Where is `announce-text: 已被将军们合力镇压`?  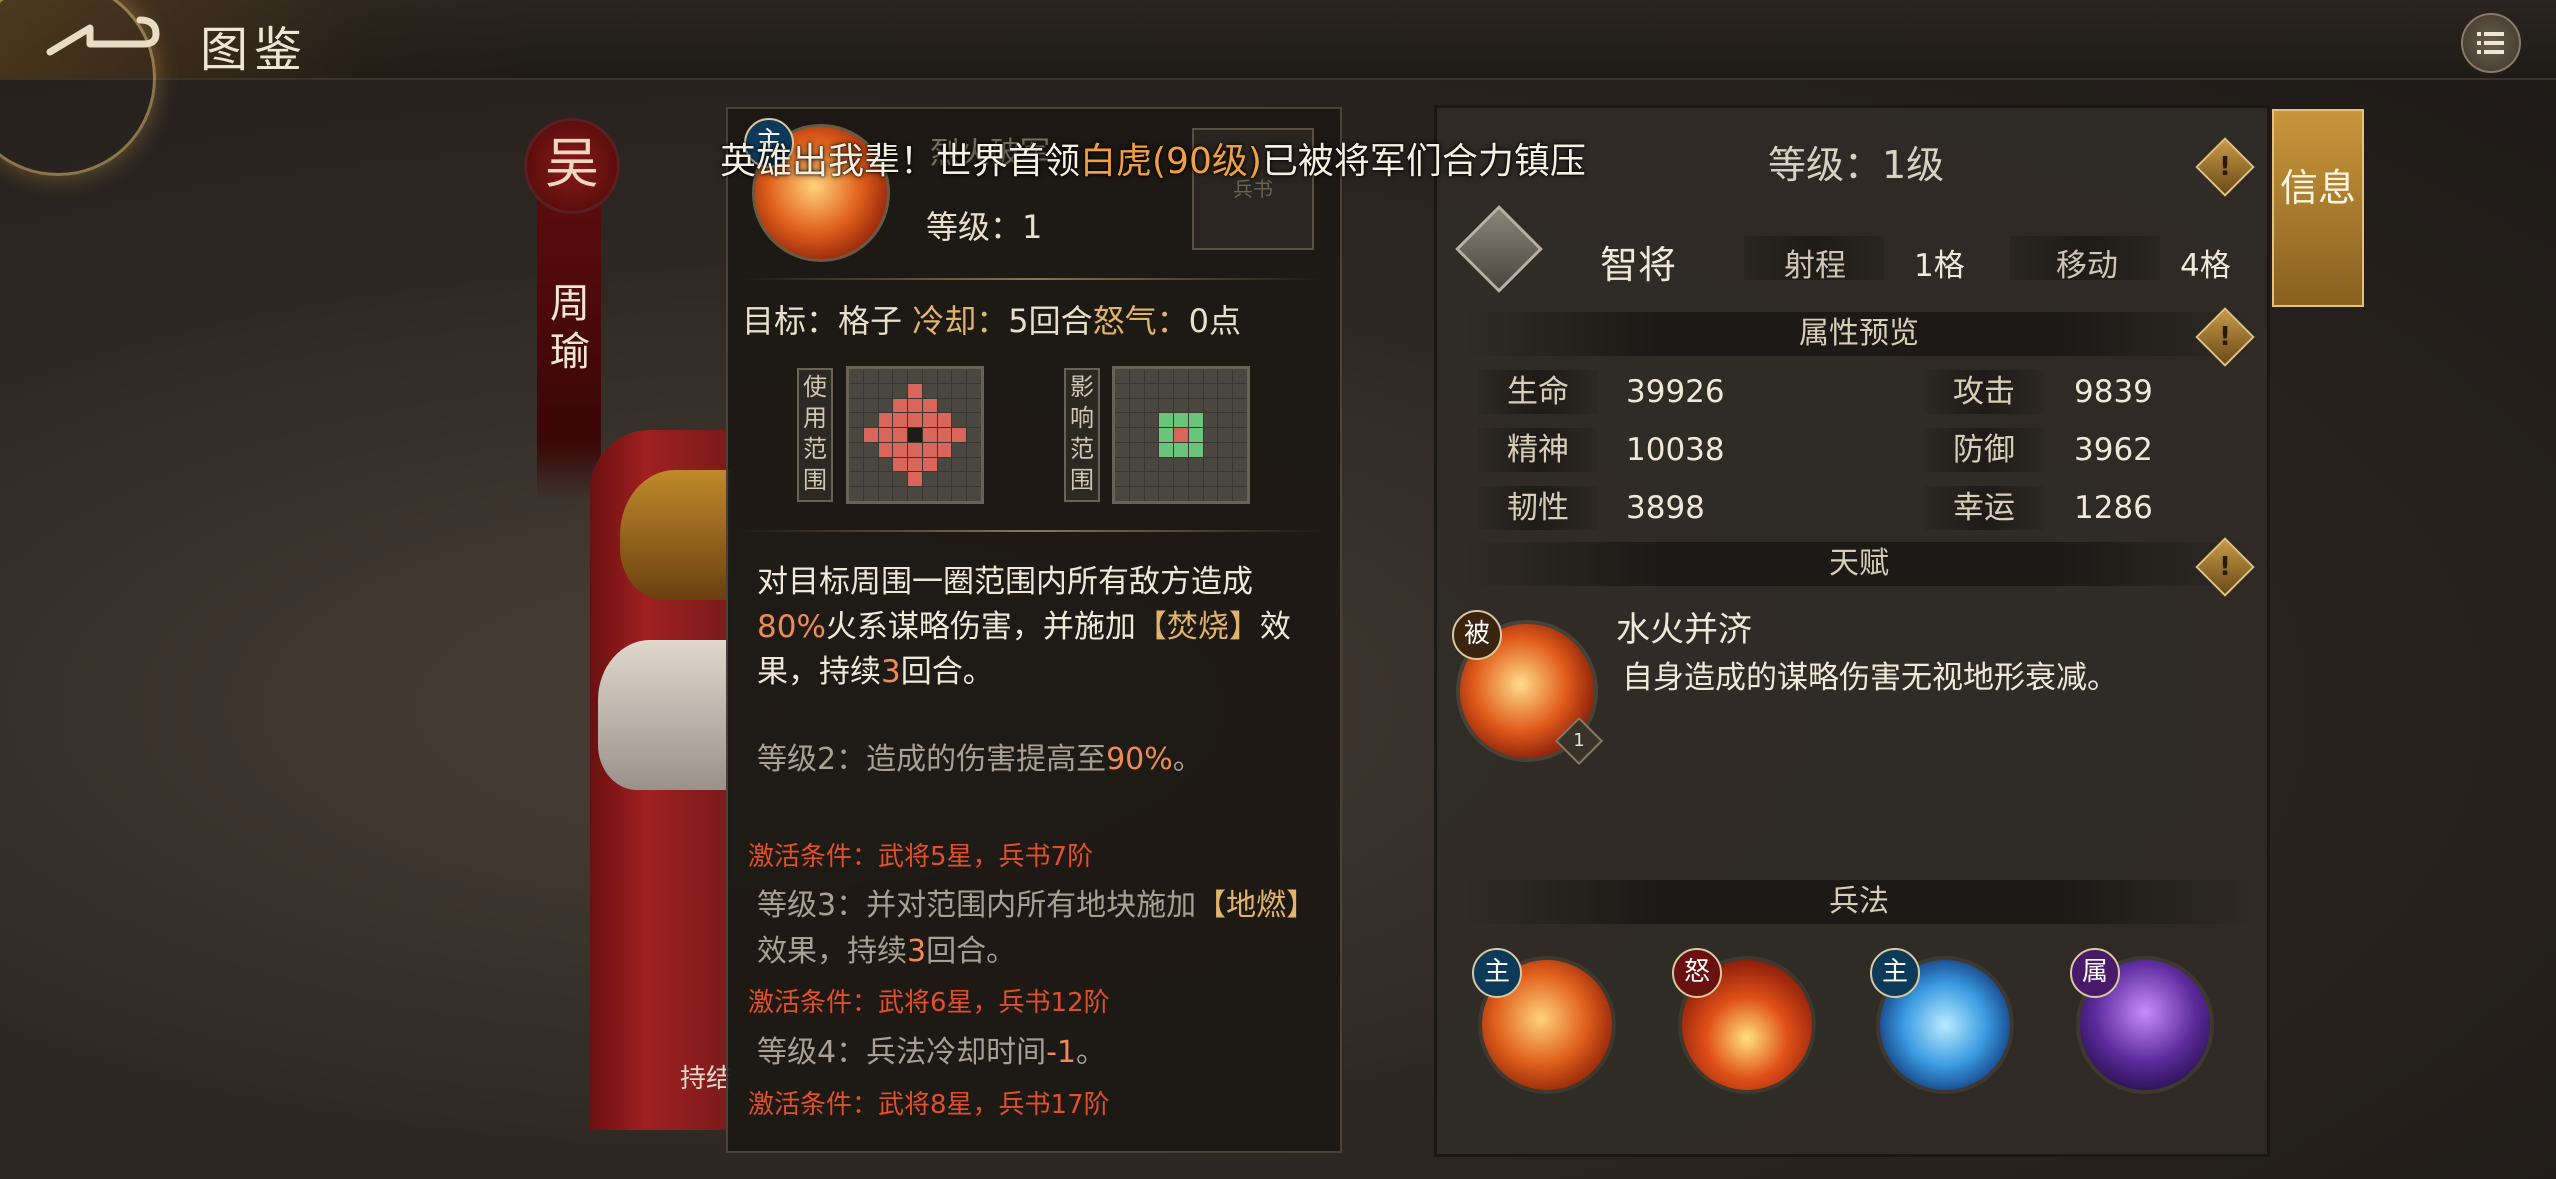 announce-text: 已被将军们合力镇压 is located at coordinates (1423, 161).